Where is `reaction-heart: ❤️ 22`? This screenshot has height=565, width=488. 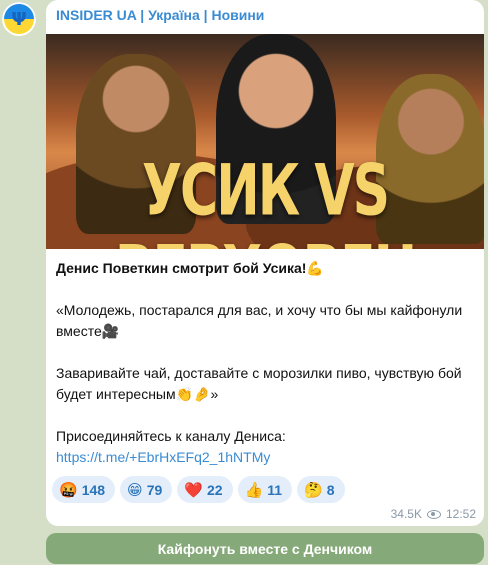 reaction-heart: ❤️ 22 is located at coordinates (205, 489).